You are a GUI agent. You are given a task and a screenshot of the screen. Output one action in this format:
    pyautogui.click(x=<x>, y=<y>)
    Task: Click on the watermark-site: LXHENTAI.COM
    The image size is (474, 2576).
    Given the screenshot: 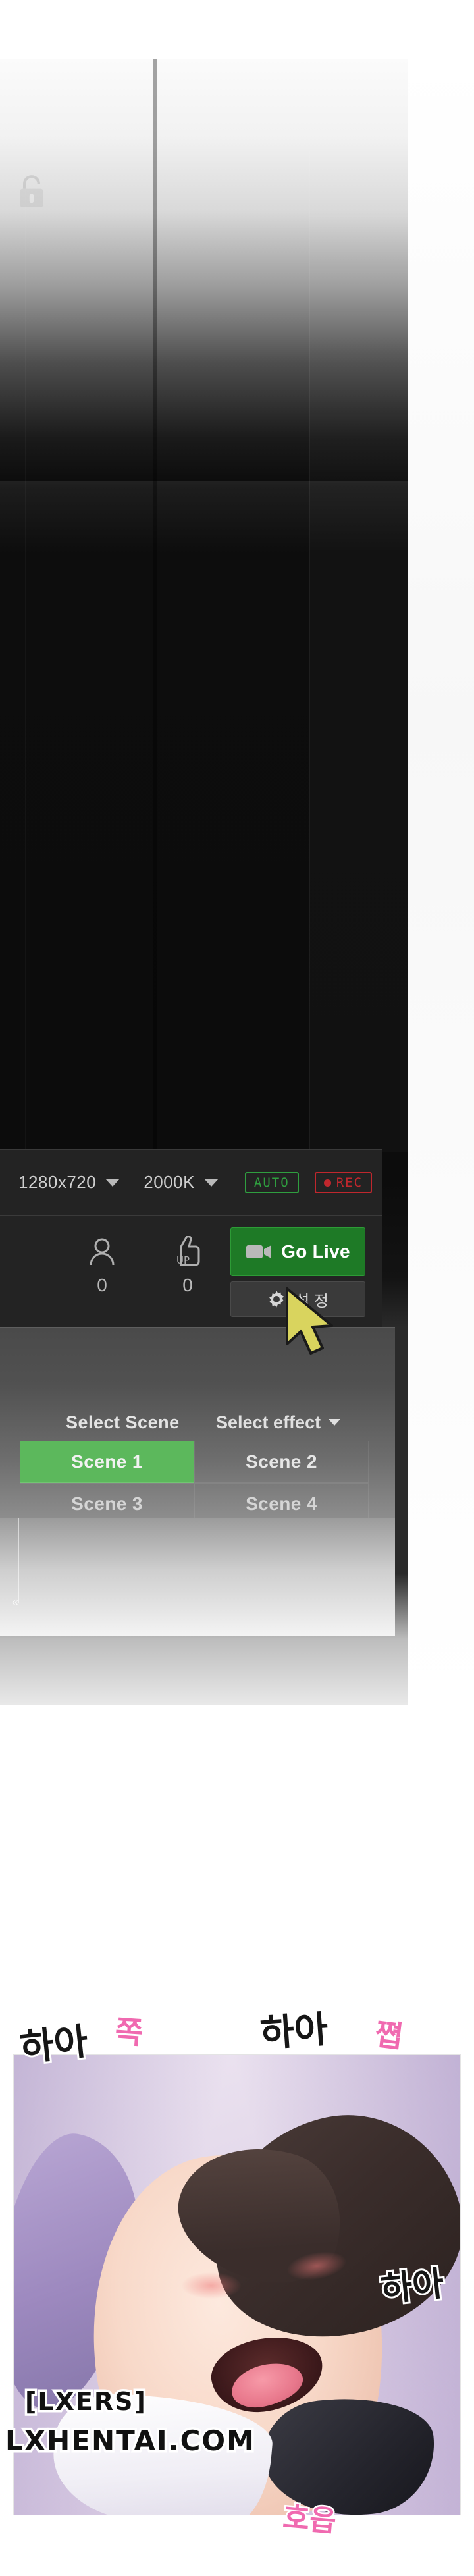 What is the action you would take?
    pyautogui.click(x=130, y=2441)
    